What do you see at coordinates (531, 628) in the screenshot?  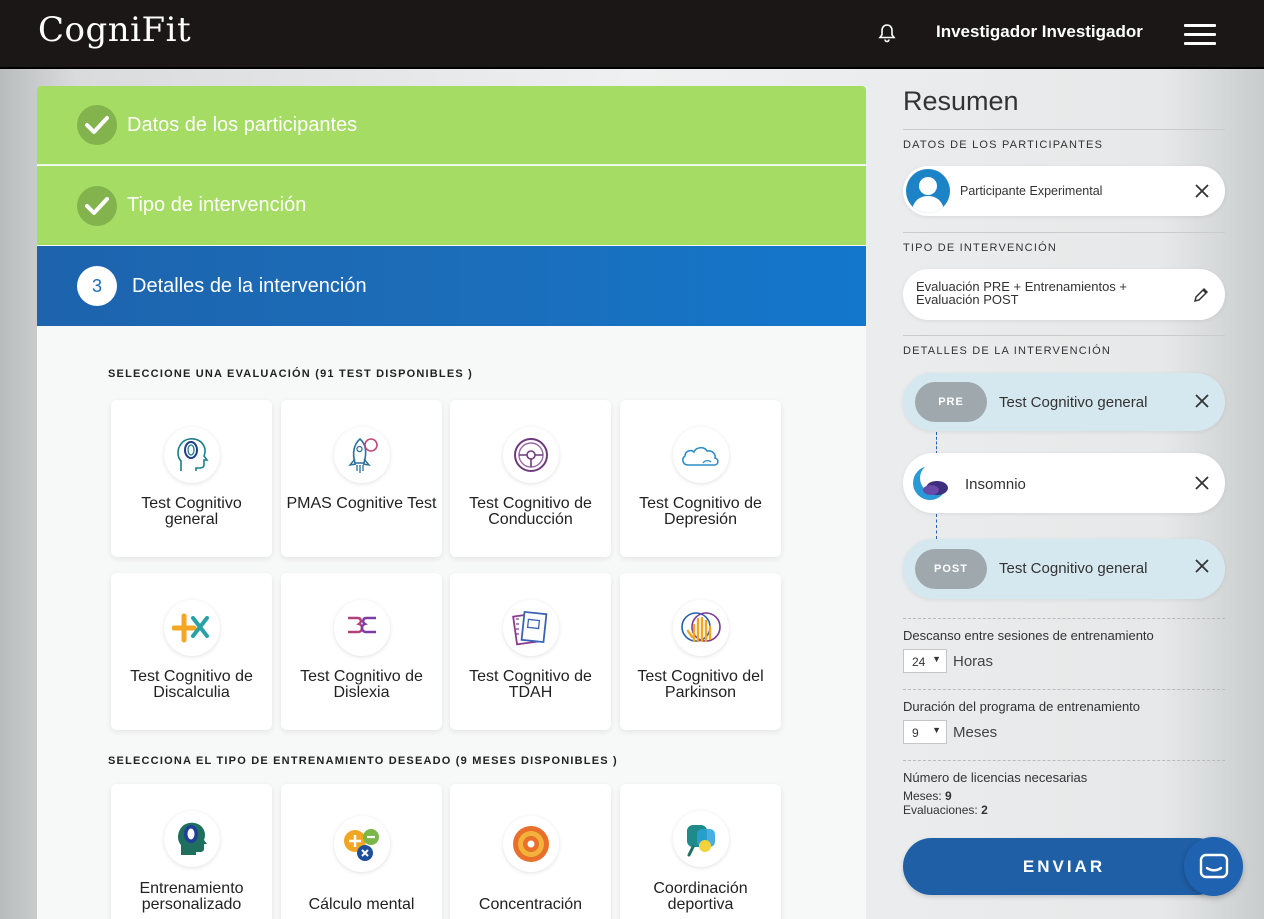 I see `notebook-icon` at bounding box center [531, 628].